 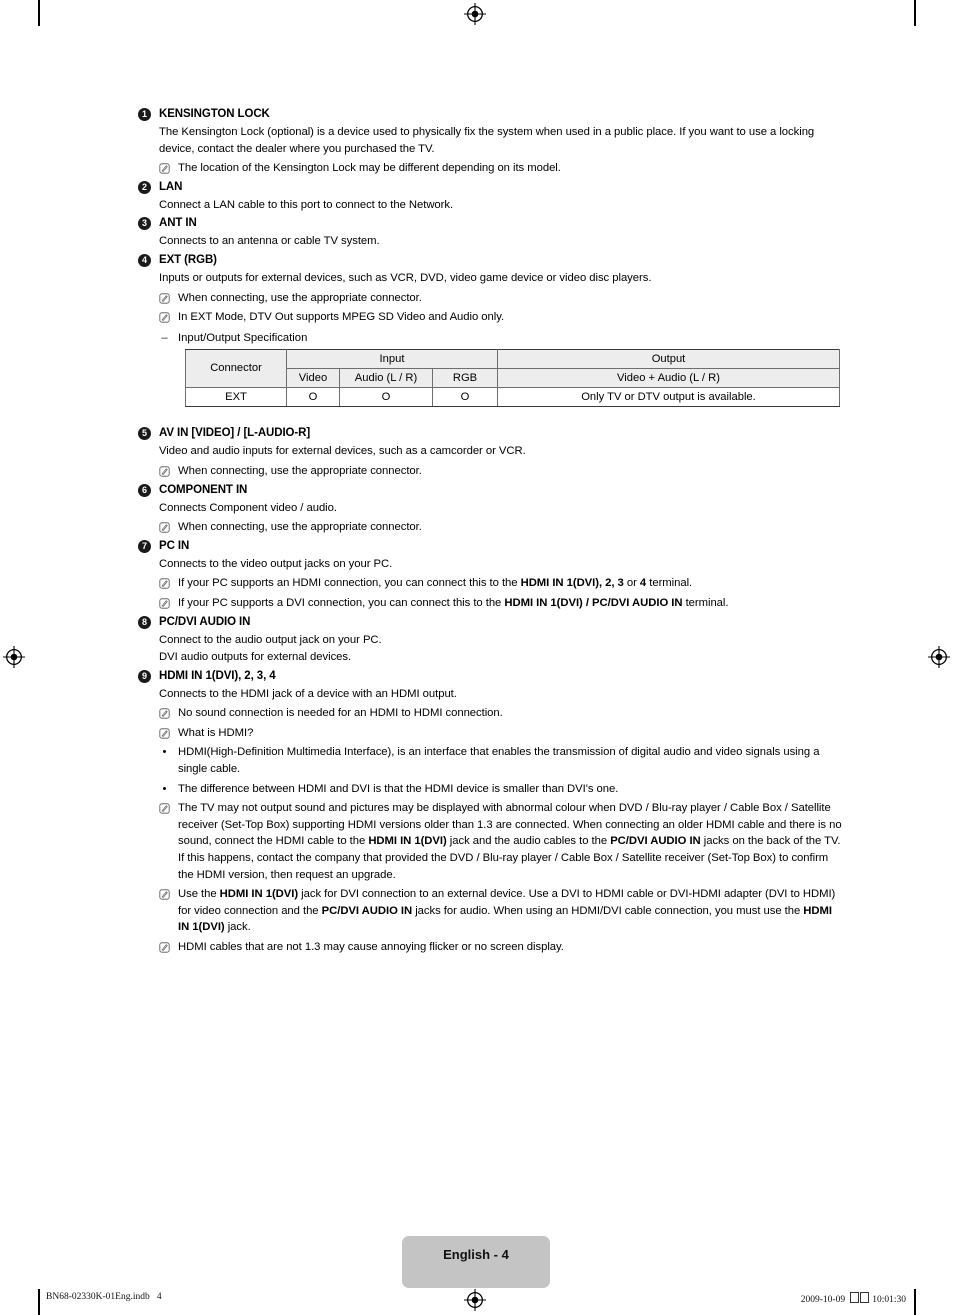 What do you see at coordinates (174, 545) in the screenshot?
I see `section-title: PC IN` at bounding box center [174, 545].